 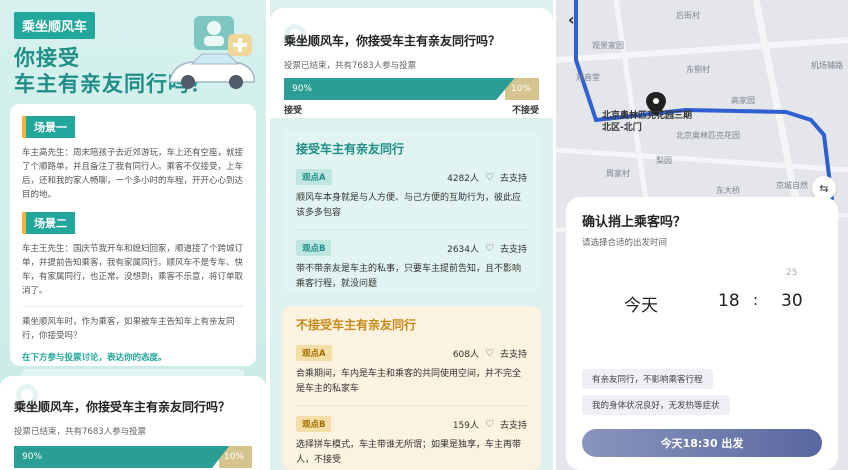 What do you see at coordinates (94, 358) in the screenshot?
I see `vote-cta: 在下方参与投票讨论，表达你的态度。` at bounding box center [94, 358].